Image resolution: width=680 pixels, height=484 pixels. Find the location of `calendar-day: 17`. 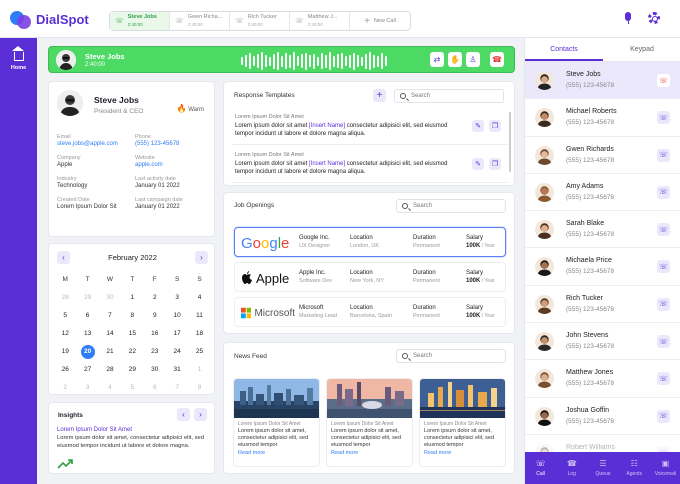

calendar-day: 17 is located at coordinates (177, 333).